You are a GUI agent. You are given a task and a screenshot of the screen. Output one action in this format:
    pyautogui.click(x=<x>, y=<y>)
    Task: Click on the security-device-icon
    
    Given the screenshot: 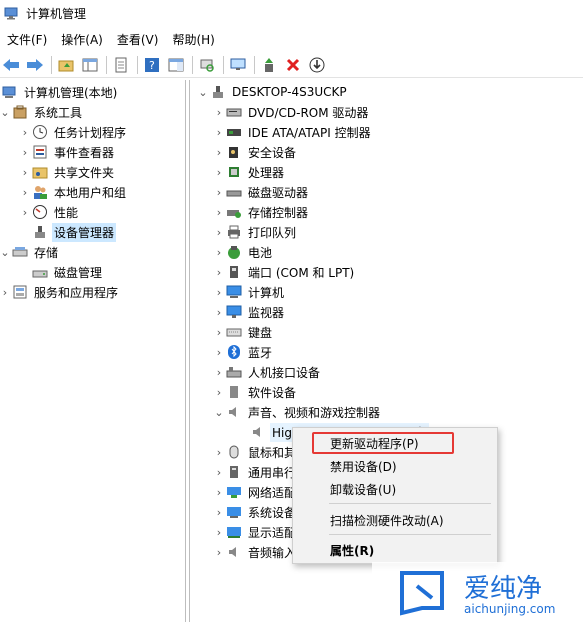 What is the action you would take?
    pyautogui.click(x=234, y=152)
    